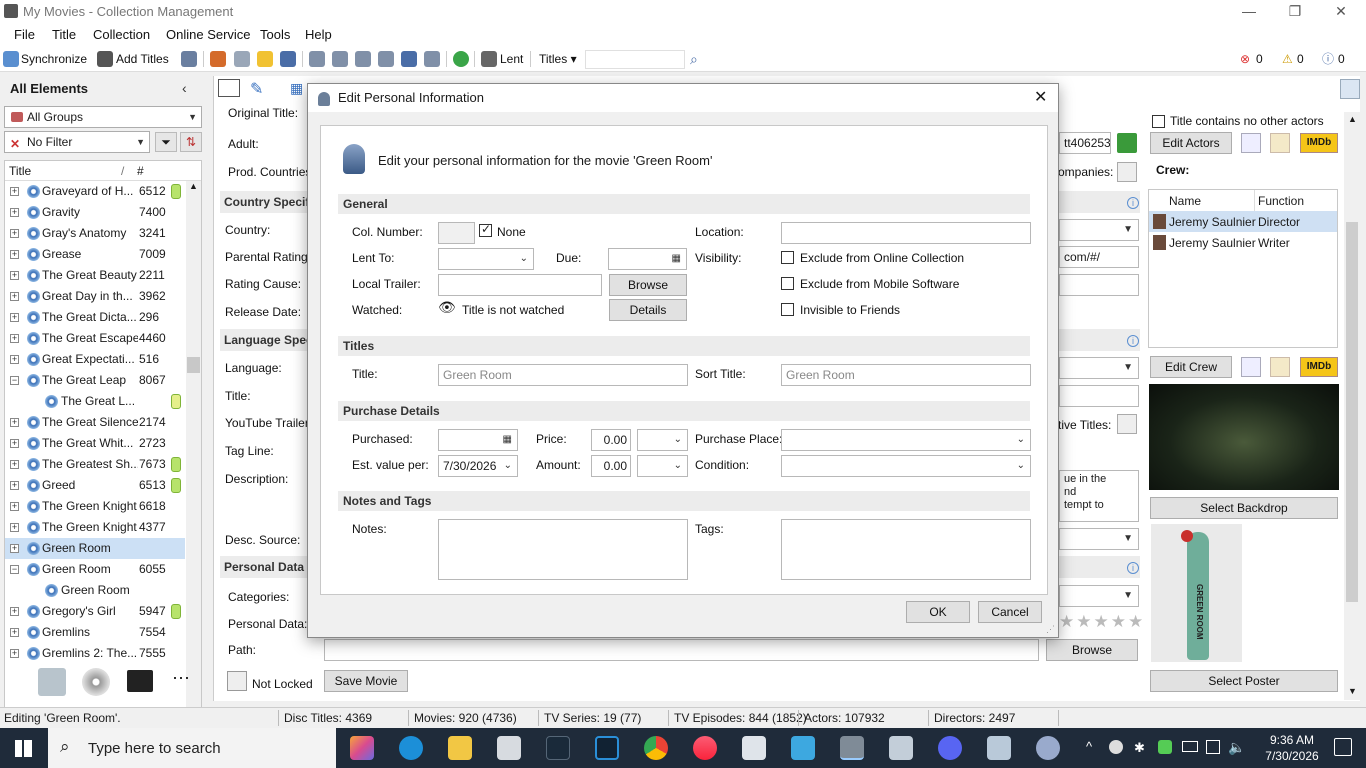 Image resolution: width=1366 pixels, height=768 pixels. I want to click on path-browse-button: Browse, so click(1092, 650).